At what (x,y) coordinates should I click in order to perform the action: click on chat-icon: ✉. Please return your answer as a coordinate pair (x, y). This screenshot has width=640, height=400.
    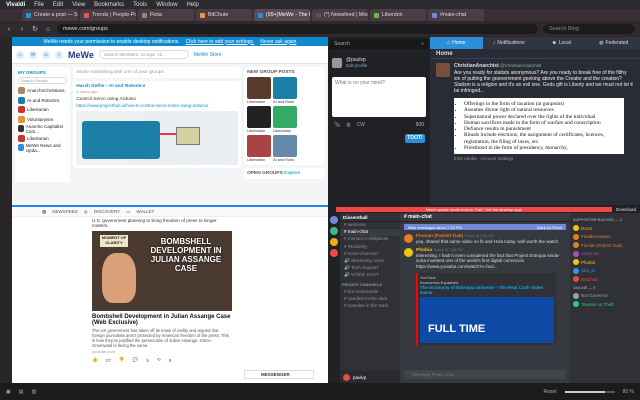
    Looking at the image, I should click on (33, 54).